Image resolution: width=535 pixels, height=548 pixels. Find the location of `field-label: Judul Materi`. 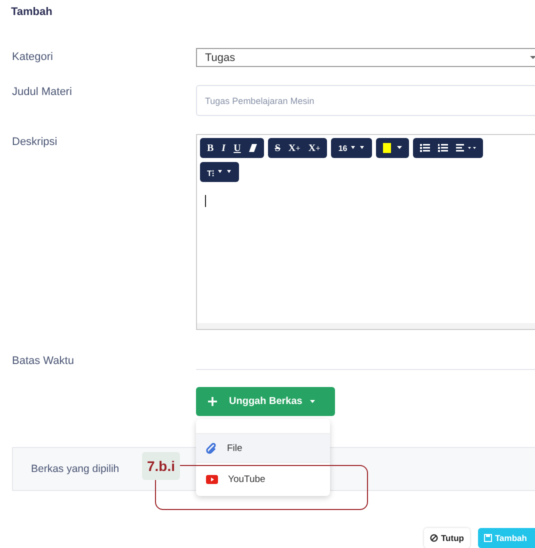

field-label: Judul Materi is located at coordinates (42, 92).